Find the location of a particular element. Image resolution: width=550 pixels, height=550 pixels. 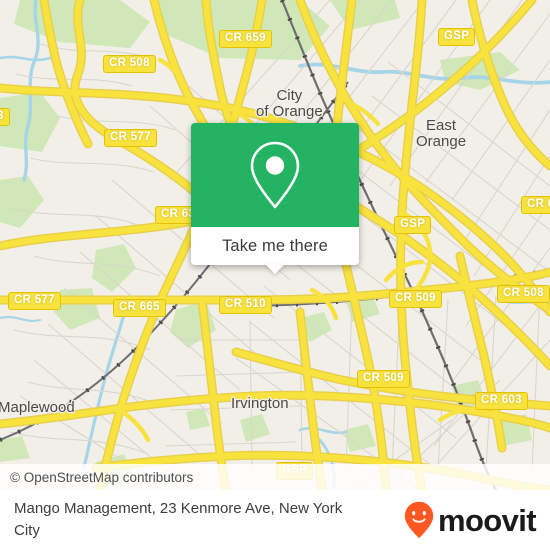

road-shield-cr-509-top: CR 509 is located at coordinates (415, 299).